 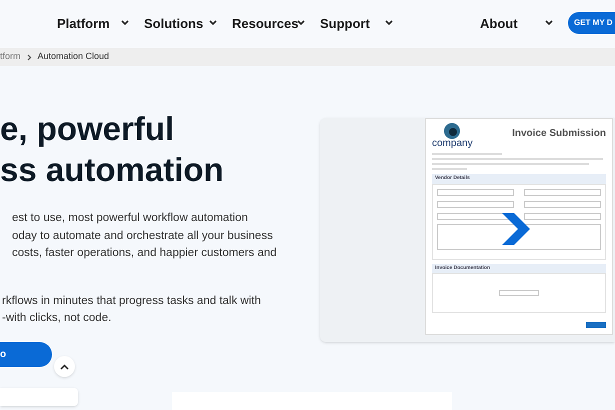 I want to click on breadcrumb-current: Automation Cloud, so click(x=74, y=57).